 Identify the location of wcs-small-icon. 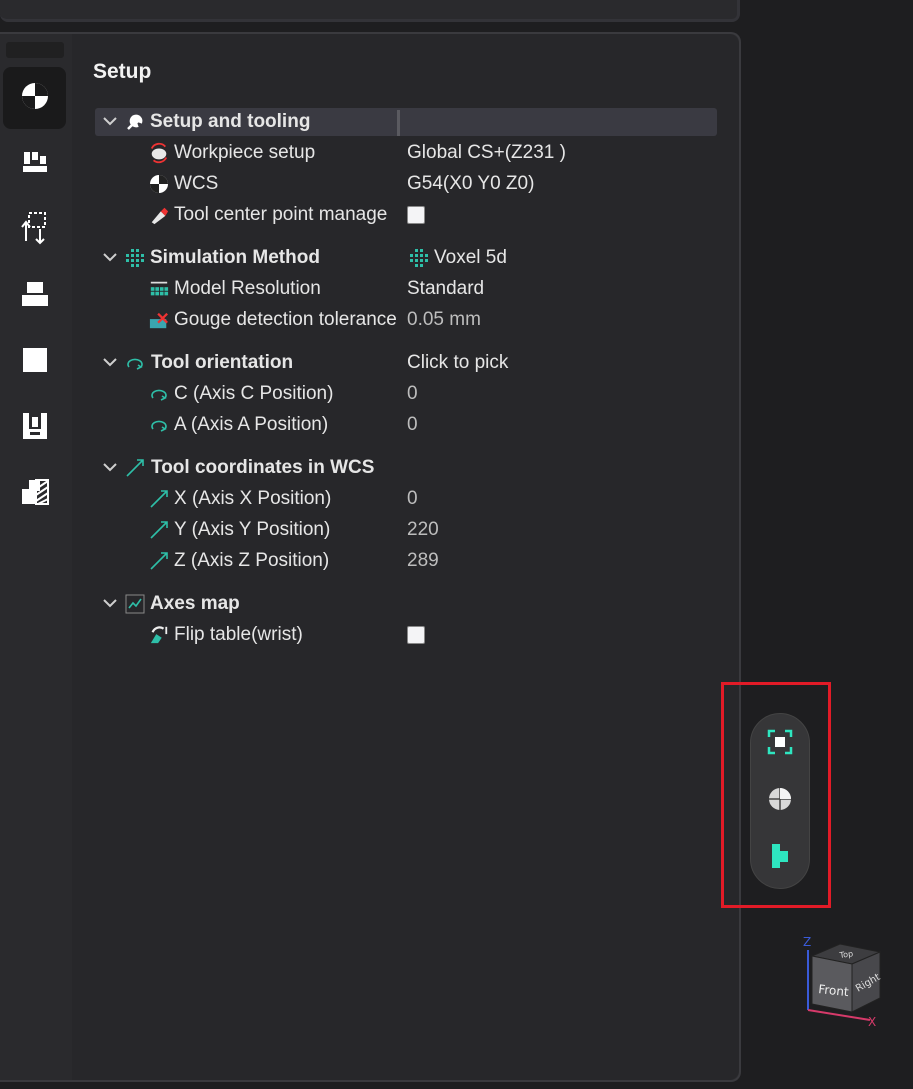
(159, 184).